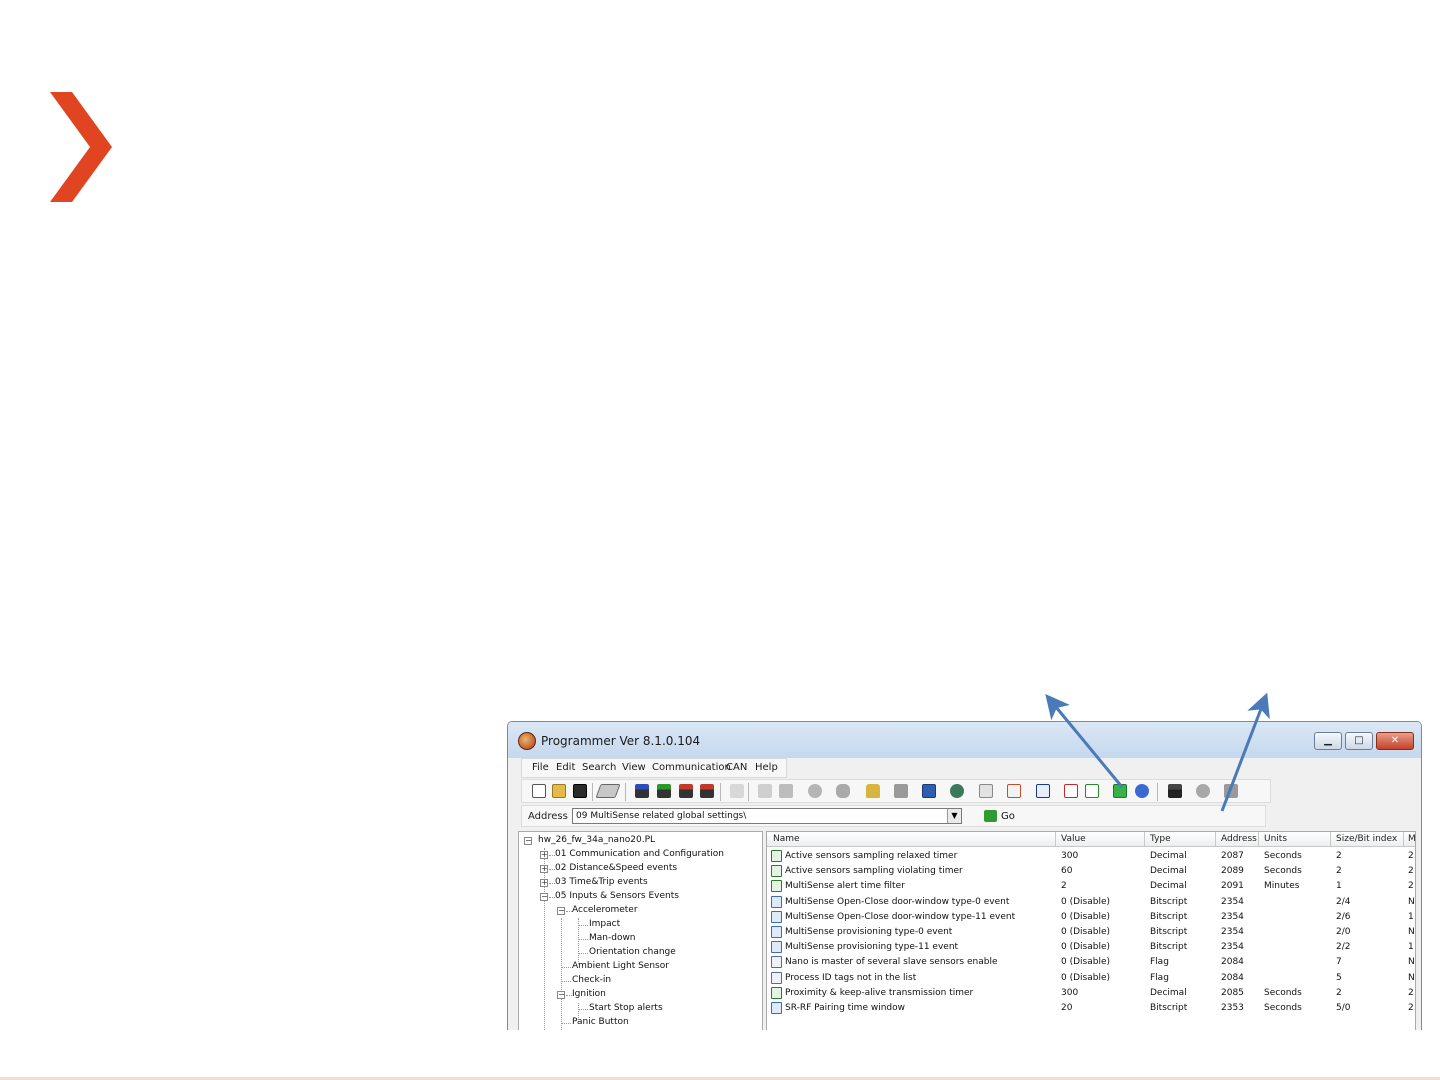 This screenshot has width=1440, height=1080. What do you see at coordinates (1231, 791) in the screenshot?
I see `document-icon` at bounding box center [1231, 791].